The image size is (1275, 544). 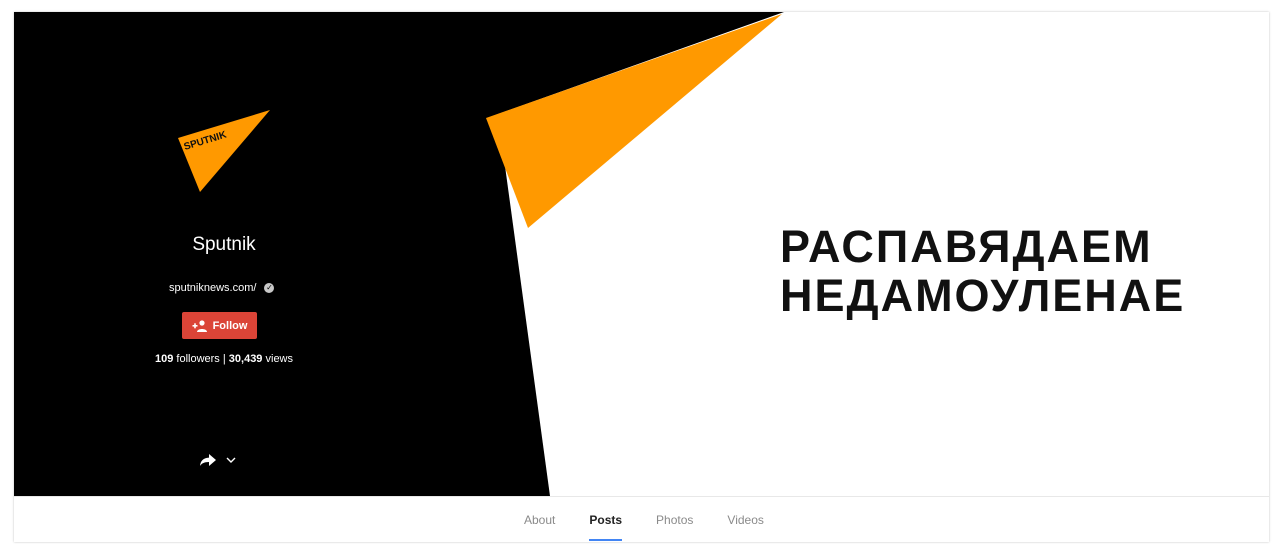 I want to click on verified-icon: ✓, so click(x=269, y=288).